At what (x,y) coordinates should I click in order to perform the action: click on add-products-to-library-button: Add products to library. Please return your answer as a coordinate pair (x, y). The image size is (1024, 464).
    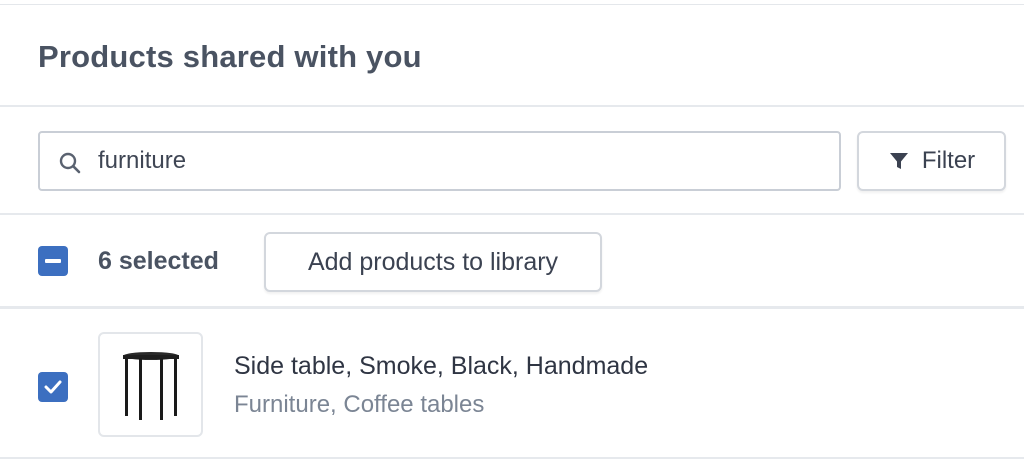
    Looking at the image, I should click on (433, 262).